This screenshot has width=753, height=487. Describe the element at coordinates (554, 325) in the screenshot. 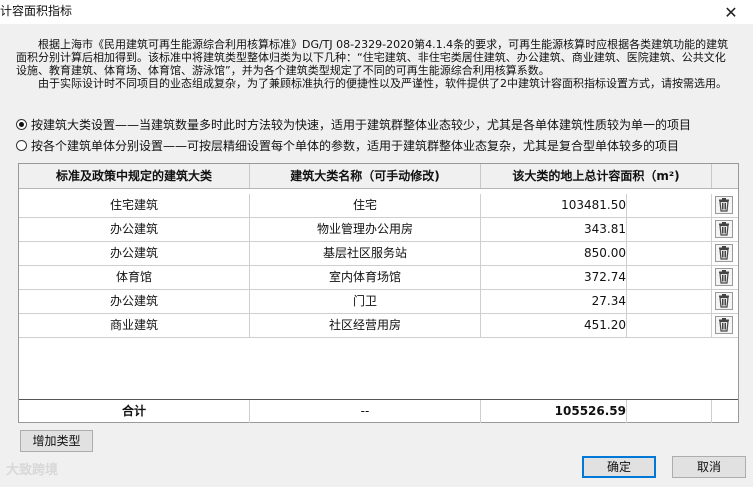

I see `row-area: 451.20` at that location.